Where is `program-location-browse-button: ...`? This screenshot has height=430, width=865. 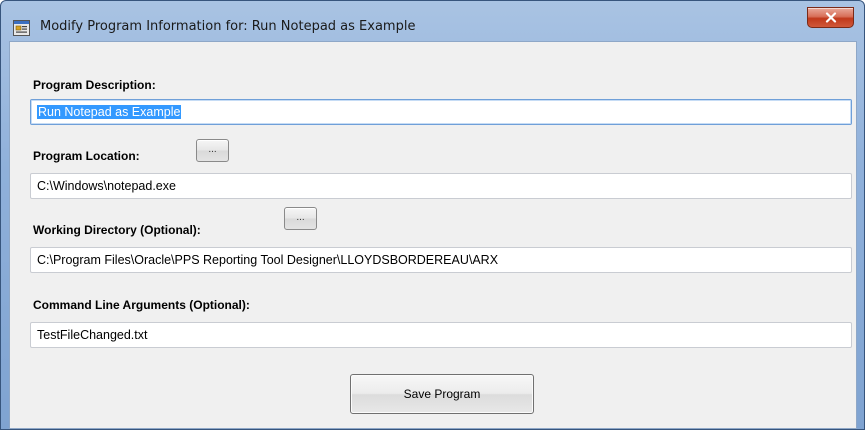 program-location-browse-button: ... is located at coordinates (212, 150).